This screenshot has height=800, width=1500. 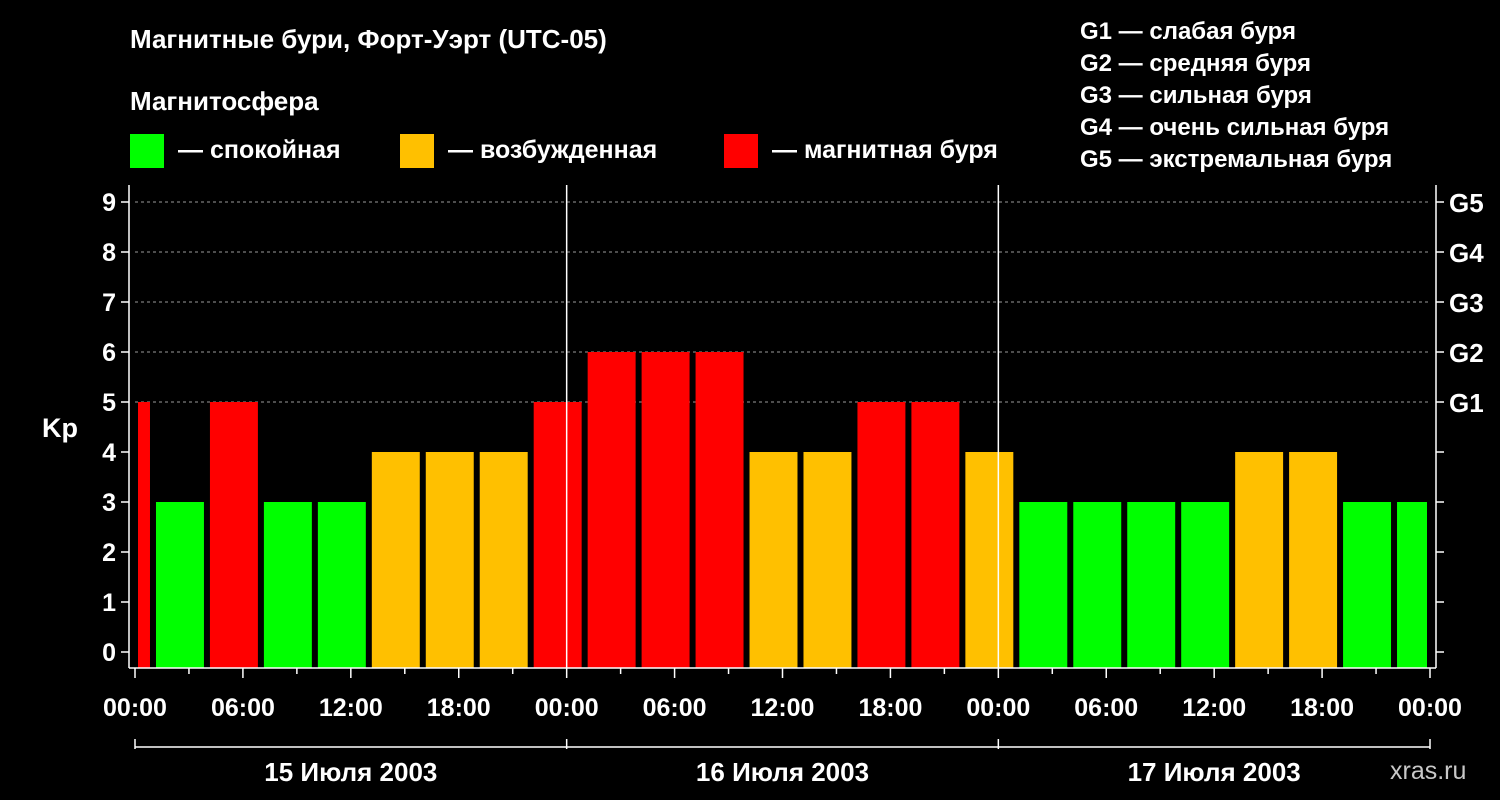 I want to click on storm-level-label-g4: G4, so click(x=1466, y=253).